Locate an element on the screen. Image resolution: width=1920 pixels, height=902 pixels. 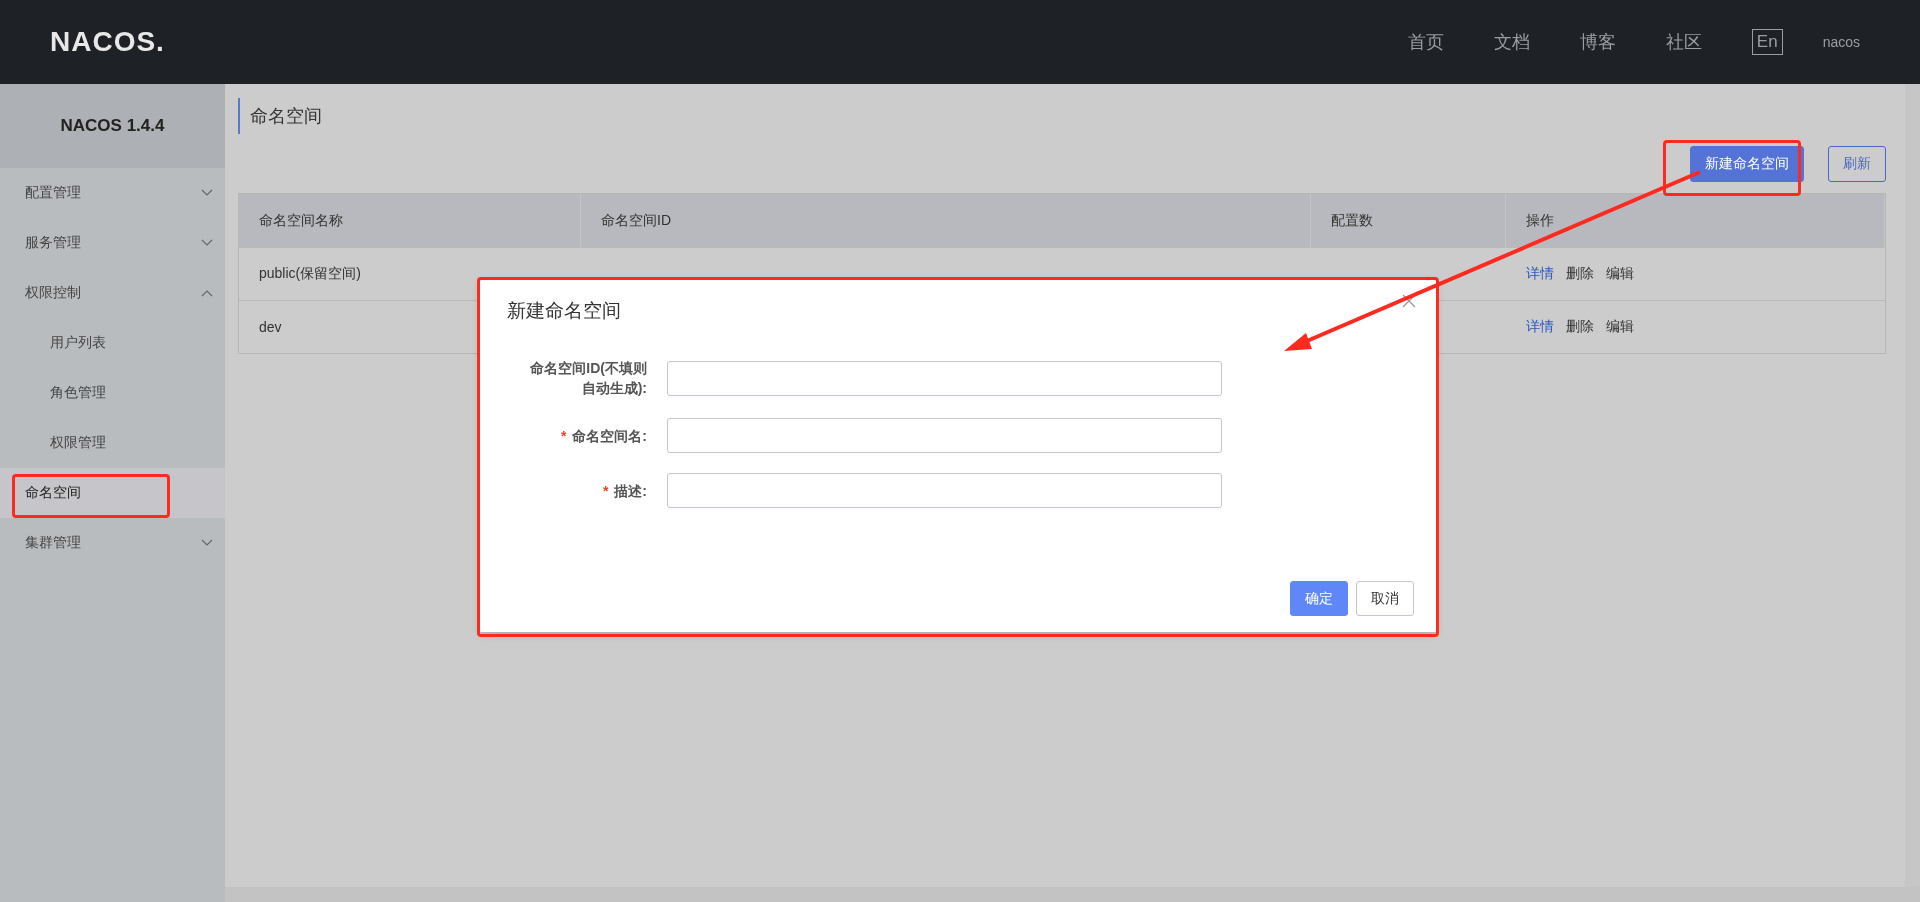
table-cell: dev is located at coordinates (270, 327).